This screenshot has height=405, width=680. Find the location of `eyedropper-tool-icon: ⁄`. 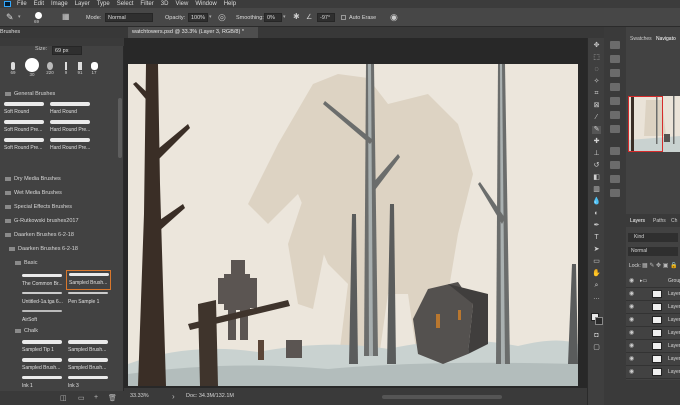

eyedropper-tool-icon: ⁄ is located at coordinates (596, 118).